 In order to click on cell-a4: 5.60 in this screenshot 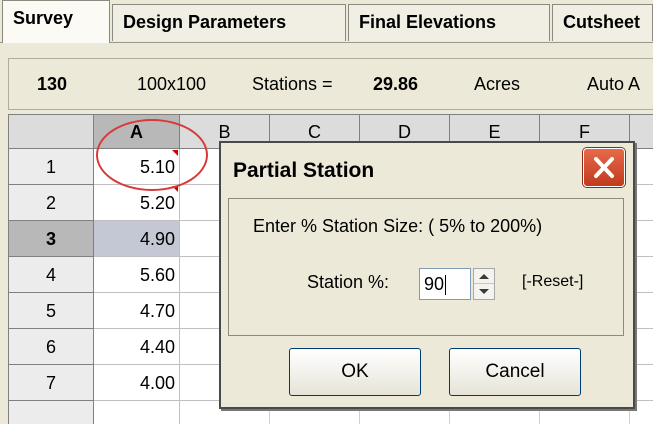, I will do `click(137, 275)`.